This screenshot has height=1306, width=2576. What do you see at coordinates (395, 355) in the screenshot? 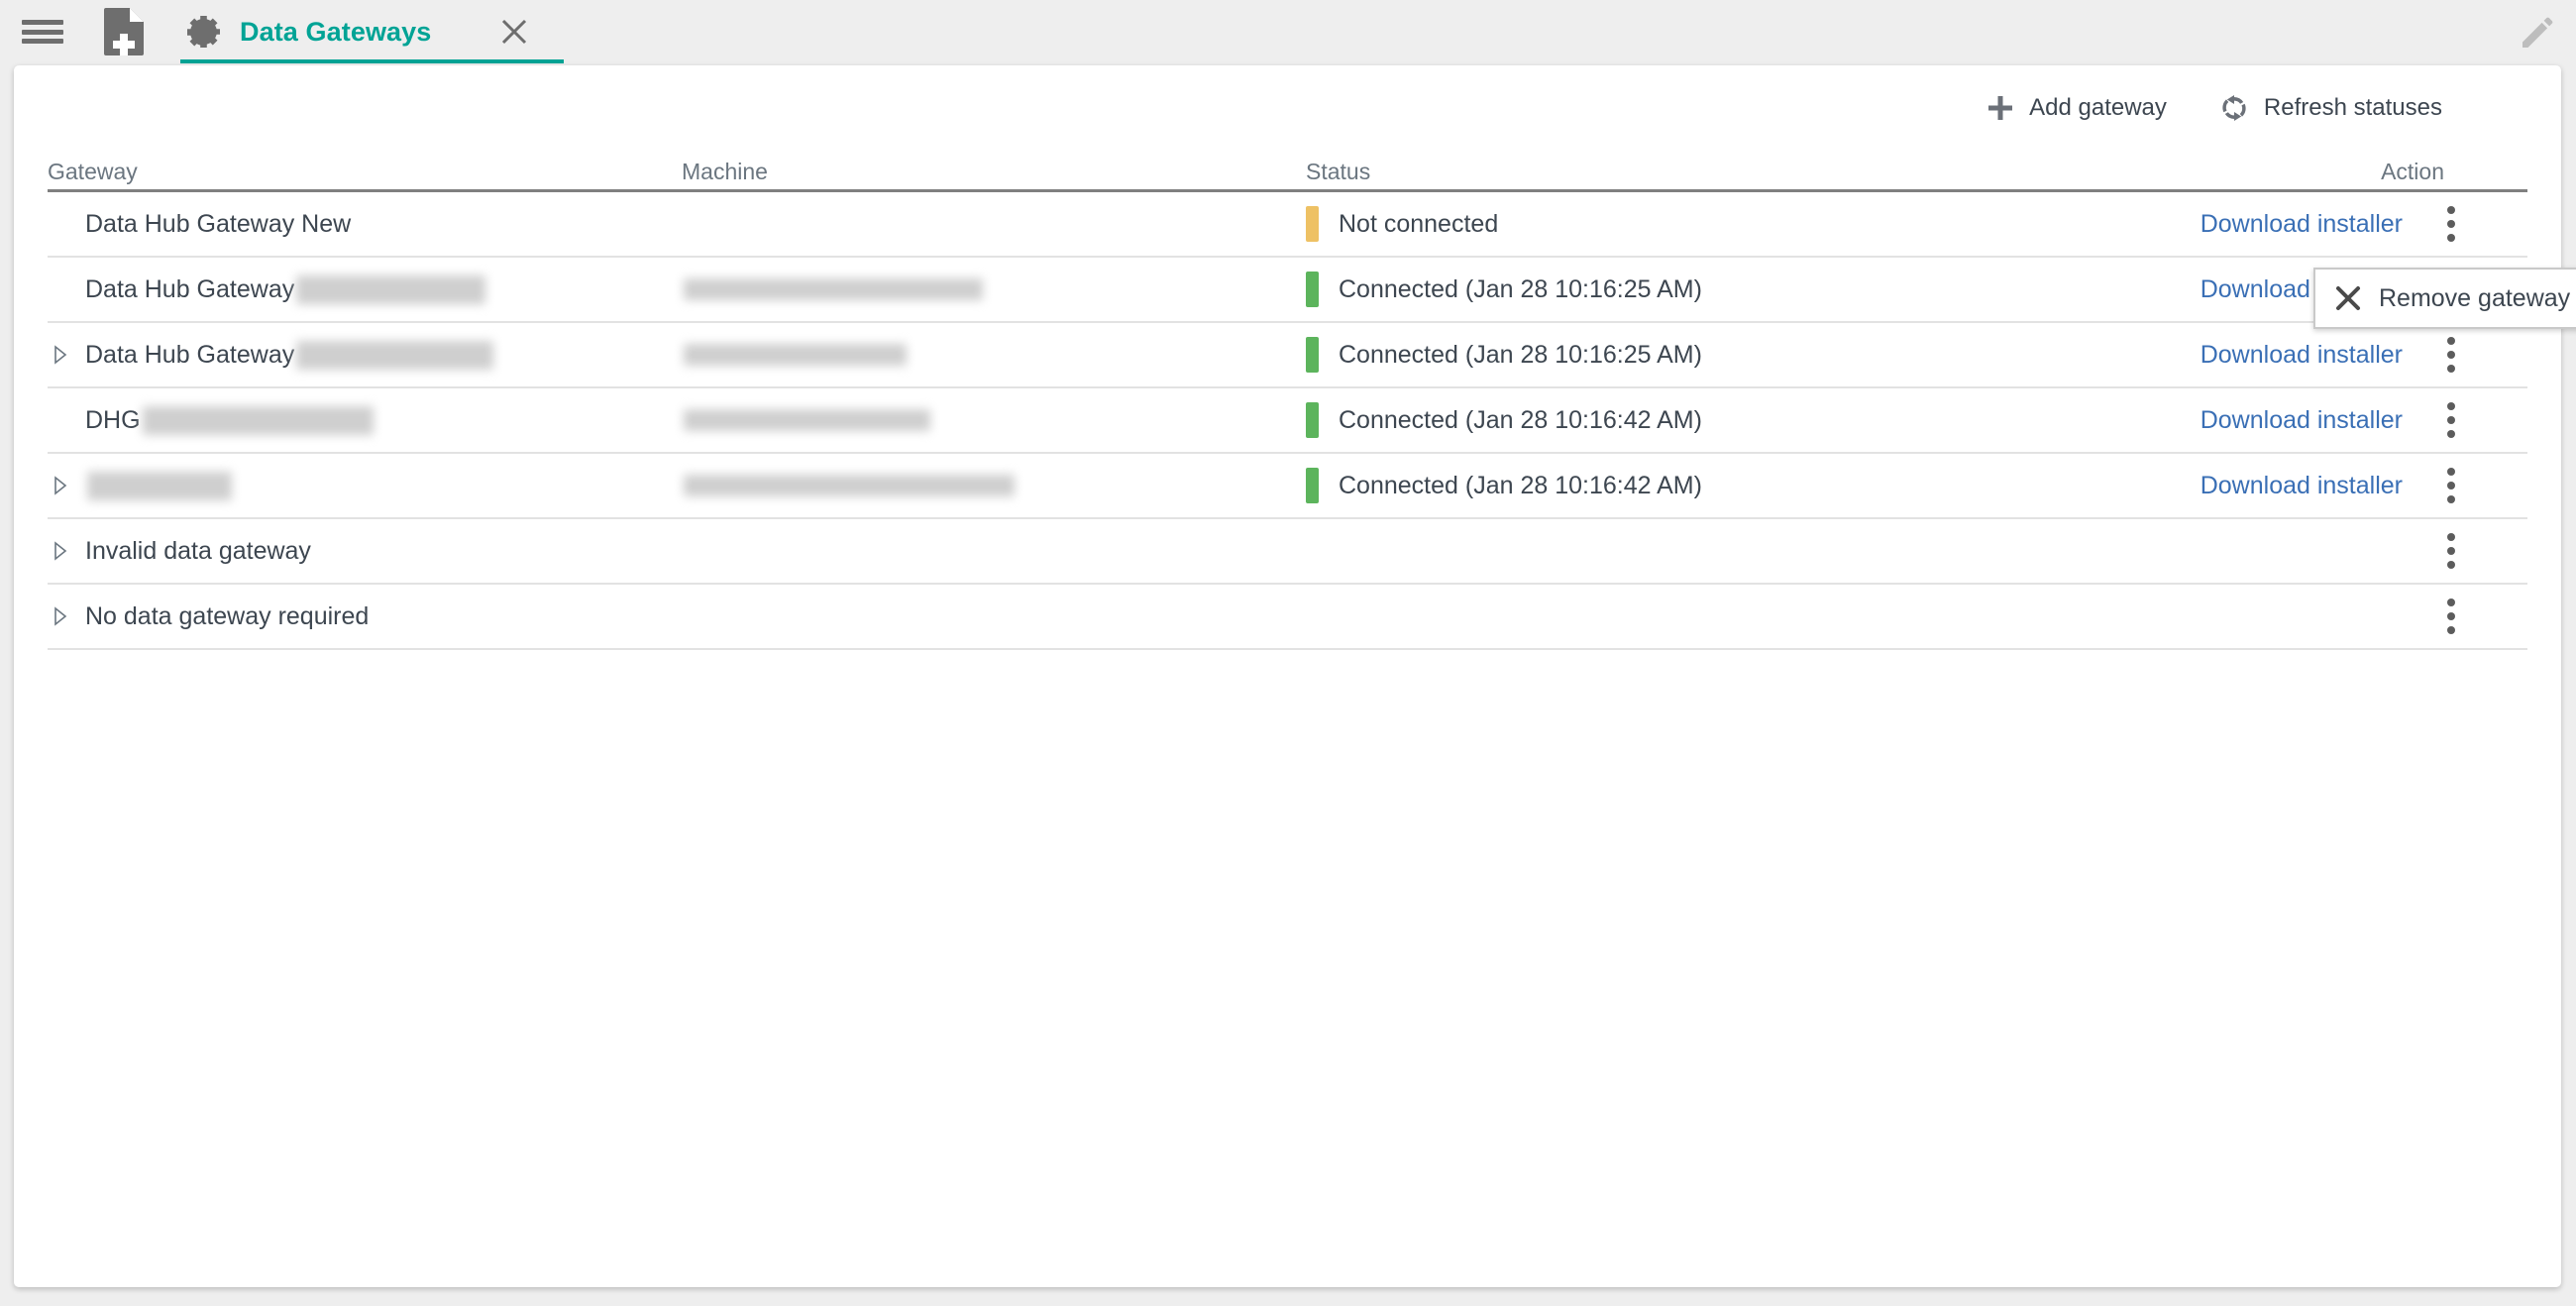
I see `gateway-name-redacted: _app05_125latest` at bounding box center [395, 355].